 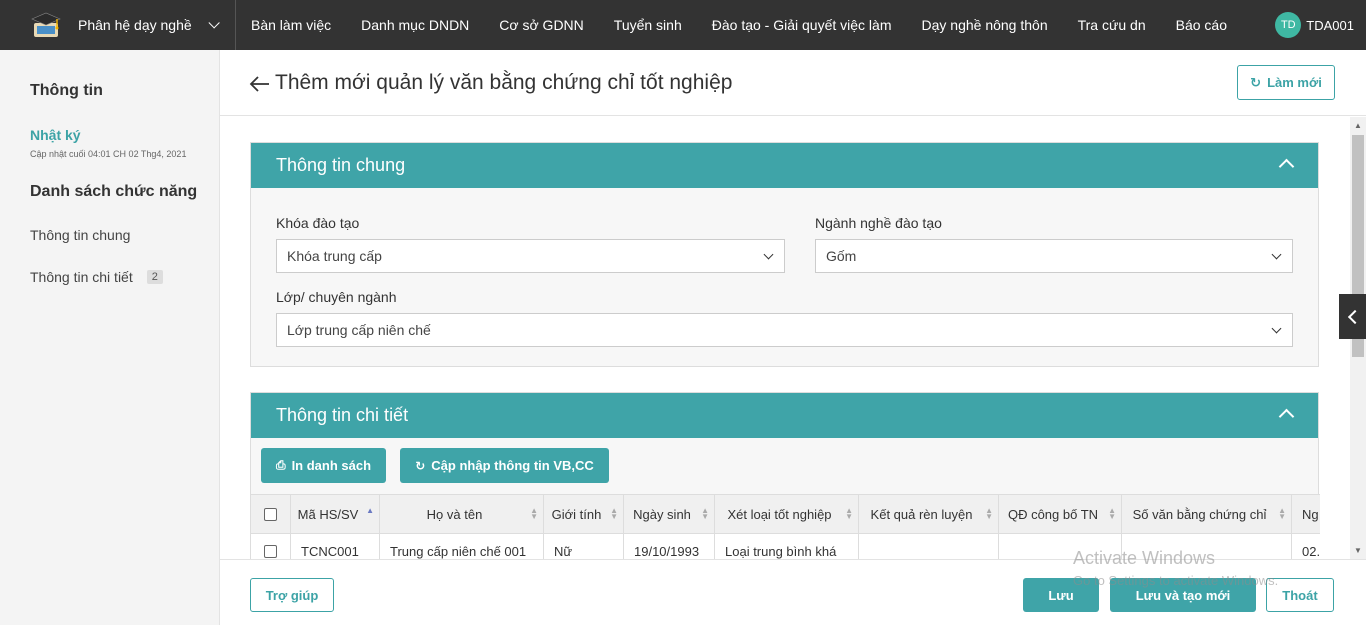 I want to click on scroll-down-icon: ▼, so click(x=1358, y=550).